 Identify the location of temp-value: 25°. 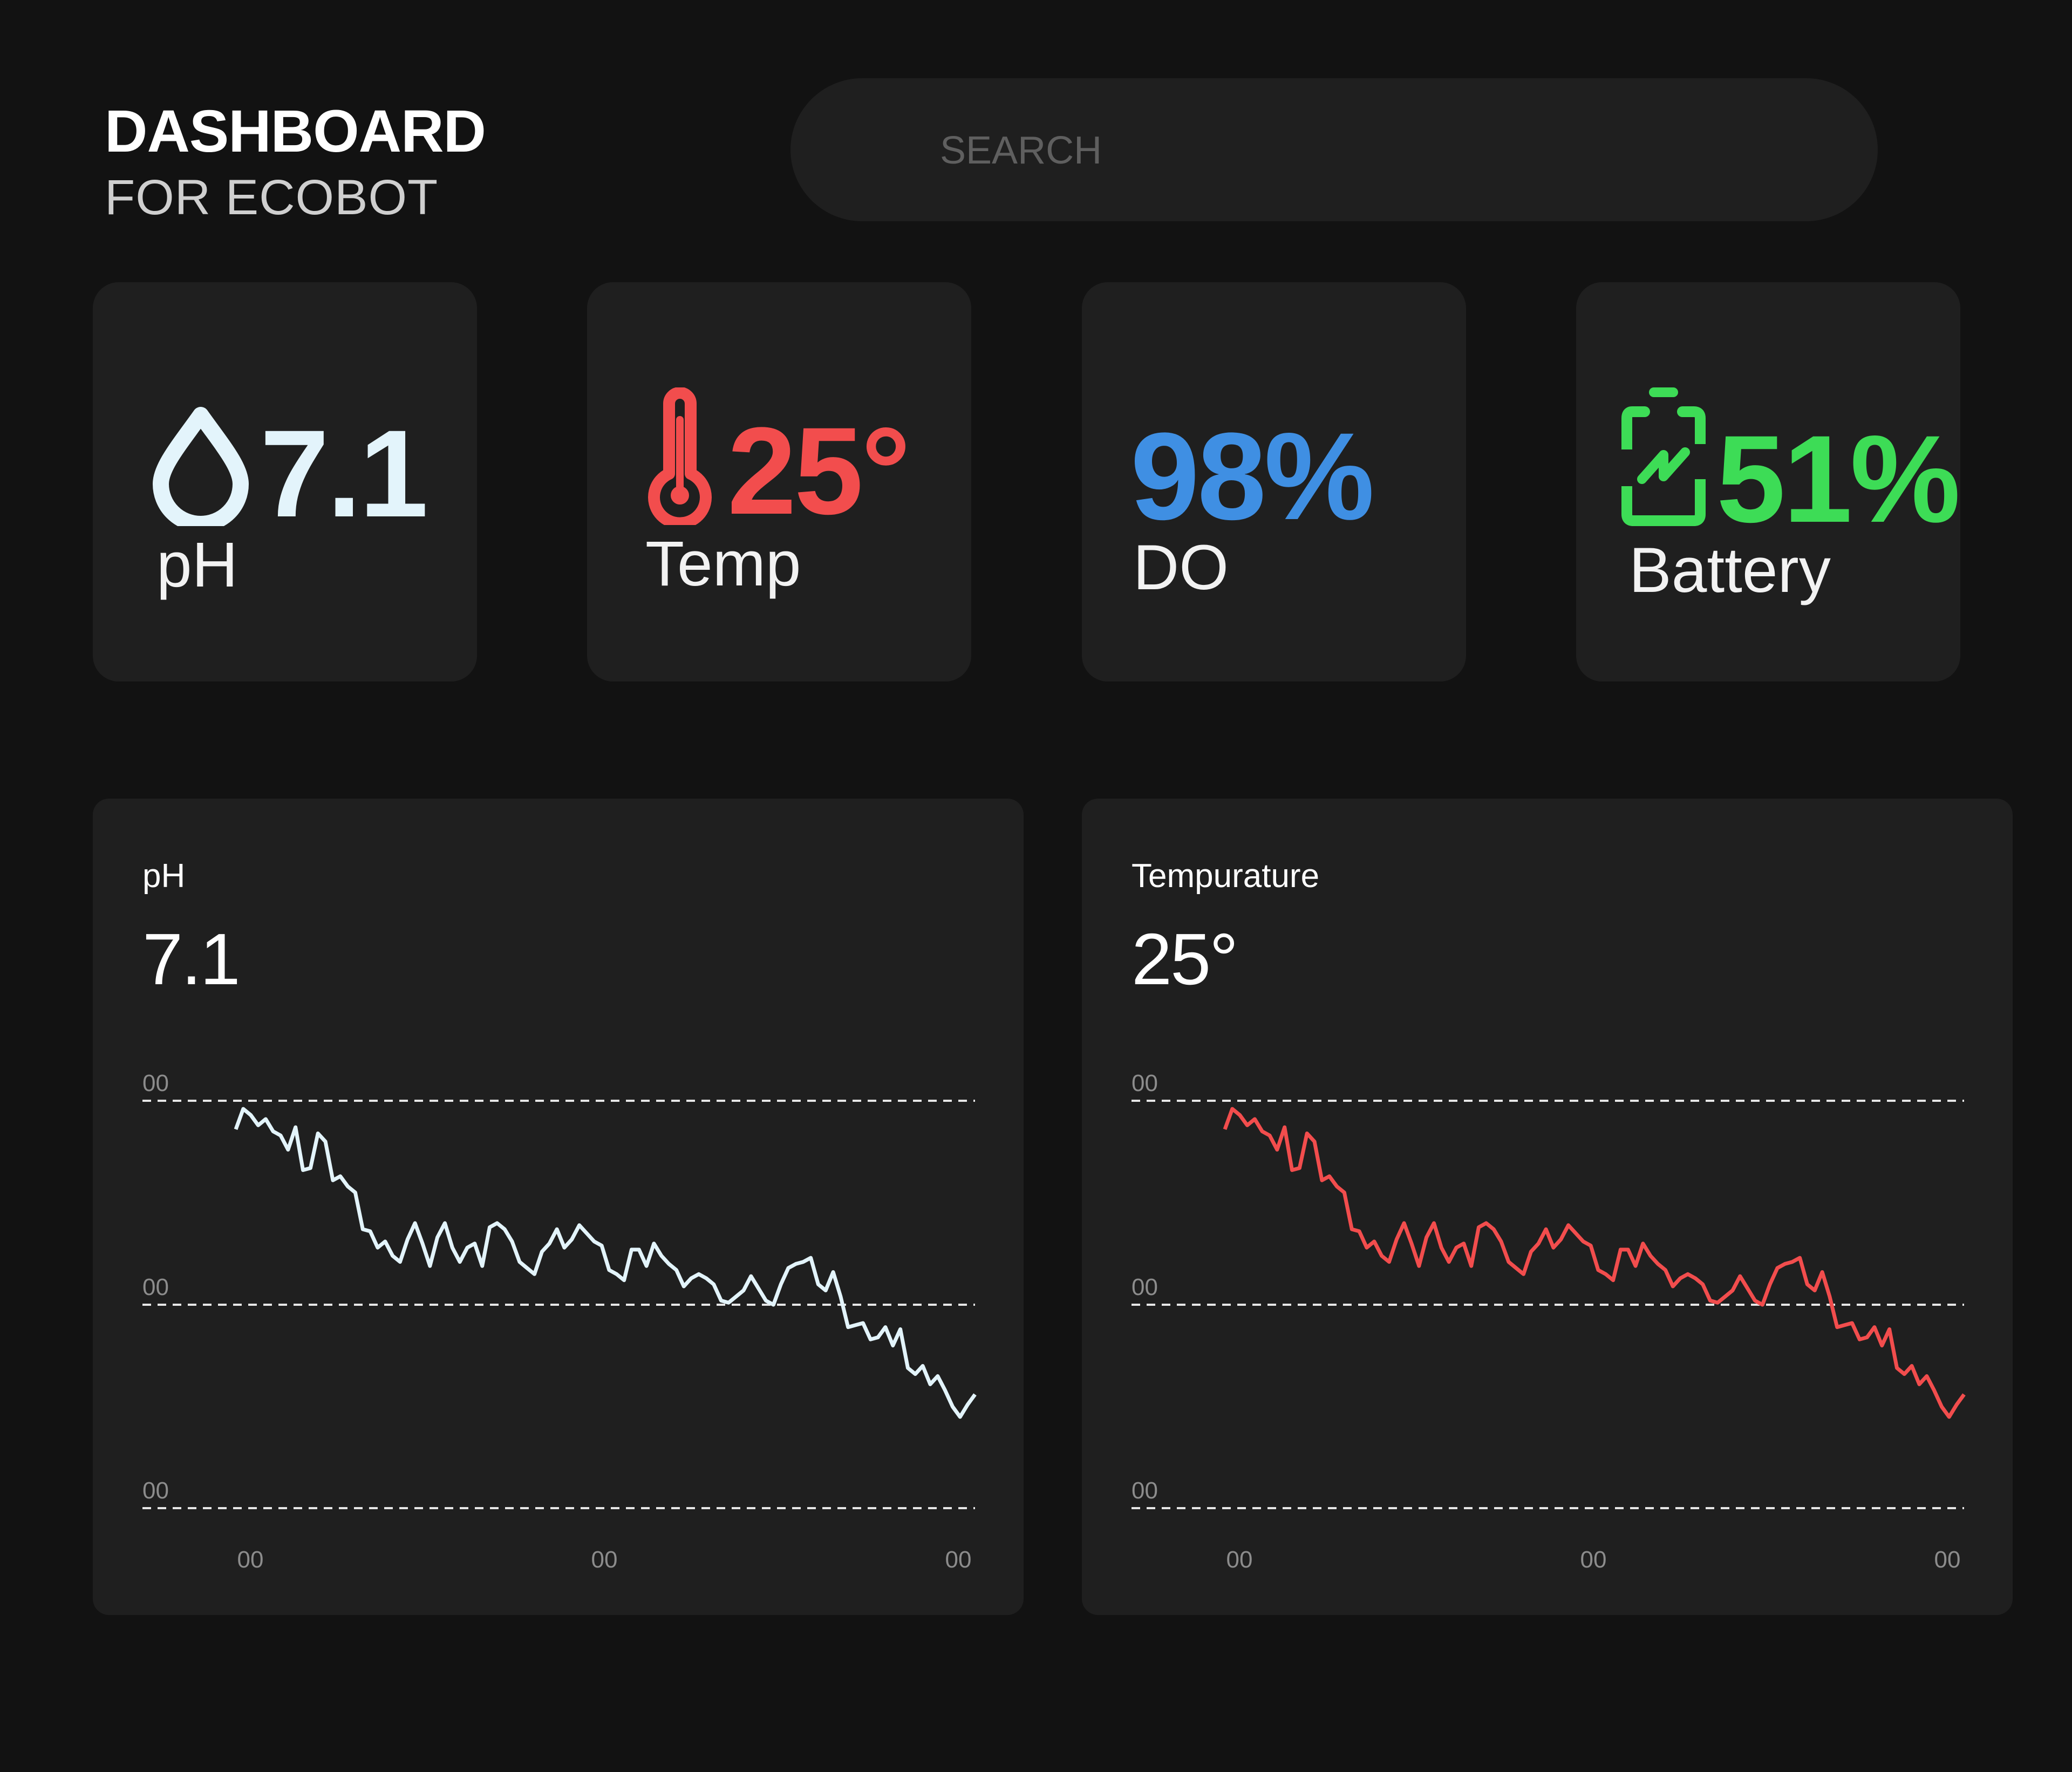
(819, 470).